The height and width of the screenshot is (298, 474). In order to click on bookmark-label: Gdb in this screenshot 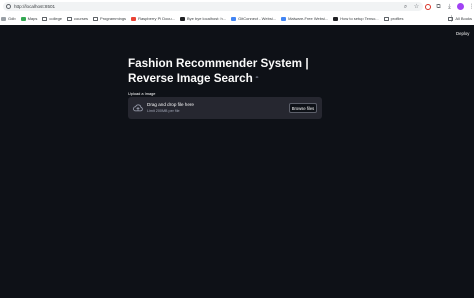, I will do `click(12, 18)`.